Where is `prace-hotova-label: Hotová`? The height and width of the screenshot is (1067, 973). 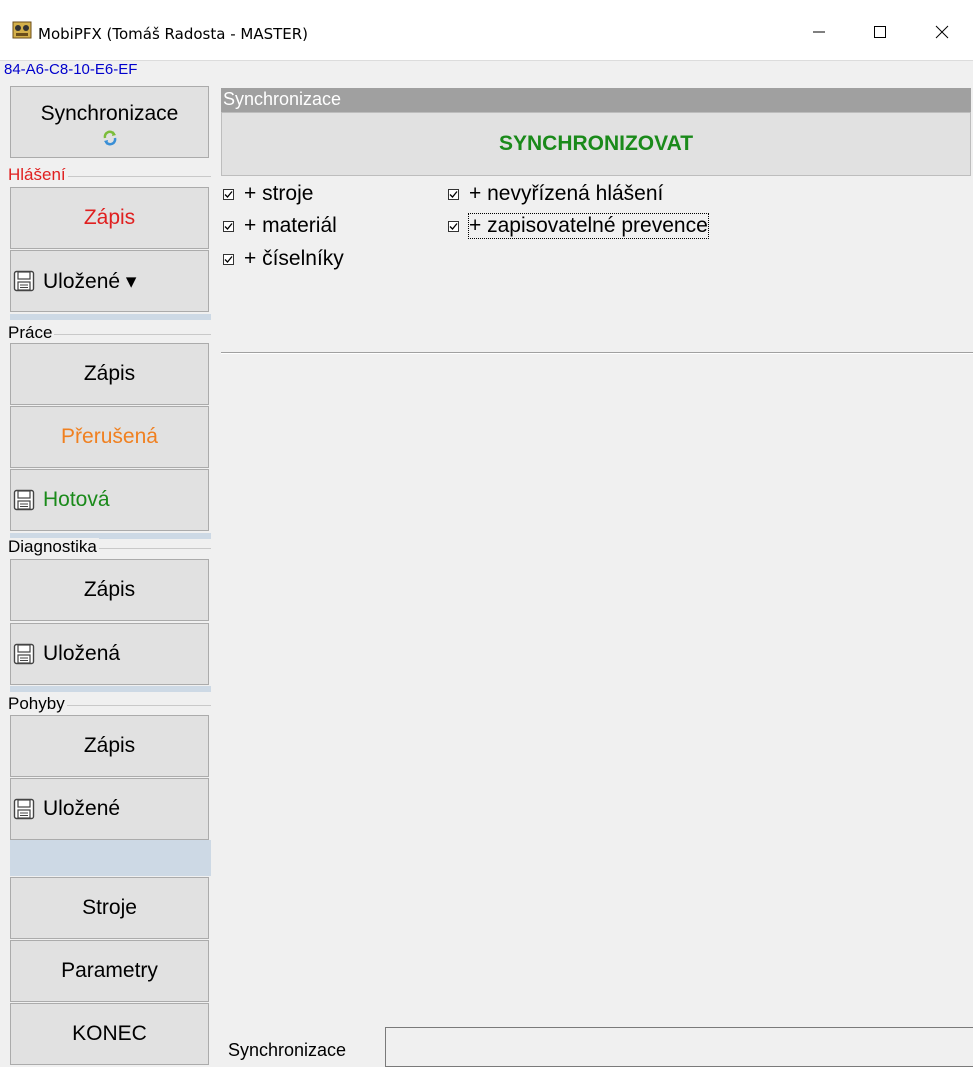
prace-hotova-label: Hotová is located at coordinates (76, 499).